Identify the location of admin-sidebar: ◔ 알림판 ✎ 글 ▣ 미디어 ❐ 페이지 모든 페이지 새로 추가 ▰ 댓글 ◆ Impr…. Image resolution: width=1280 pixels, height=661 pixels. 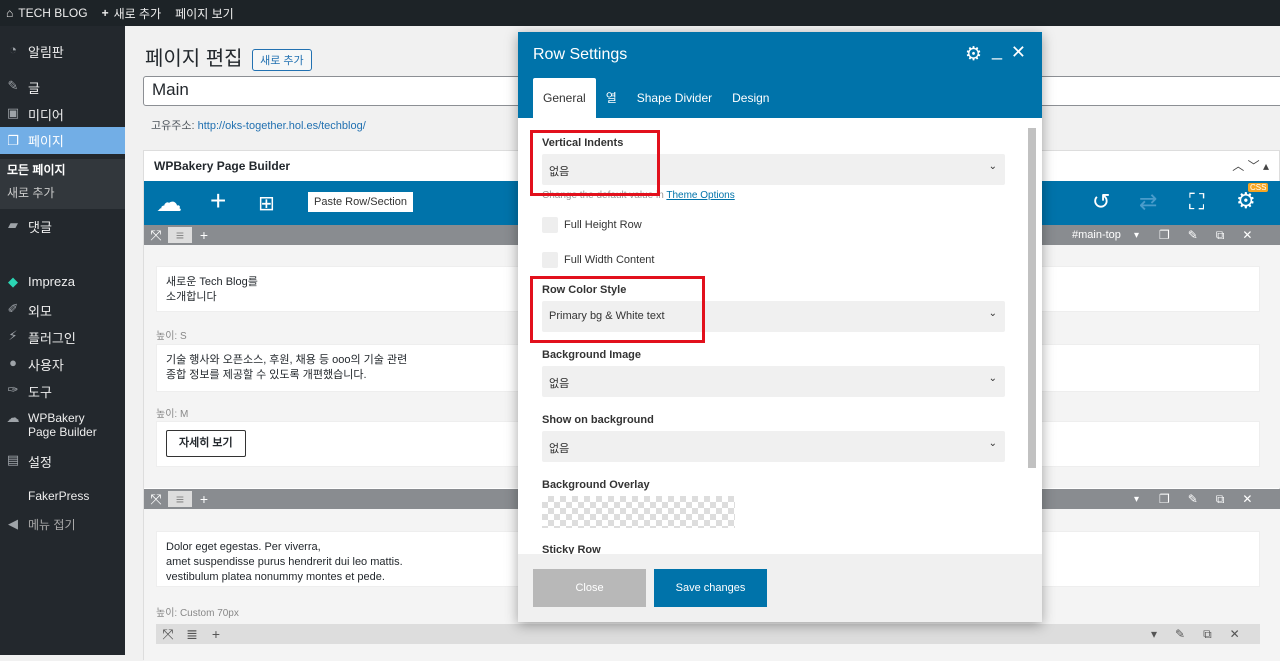
(62, 340).